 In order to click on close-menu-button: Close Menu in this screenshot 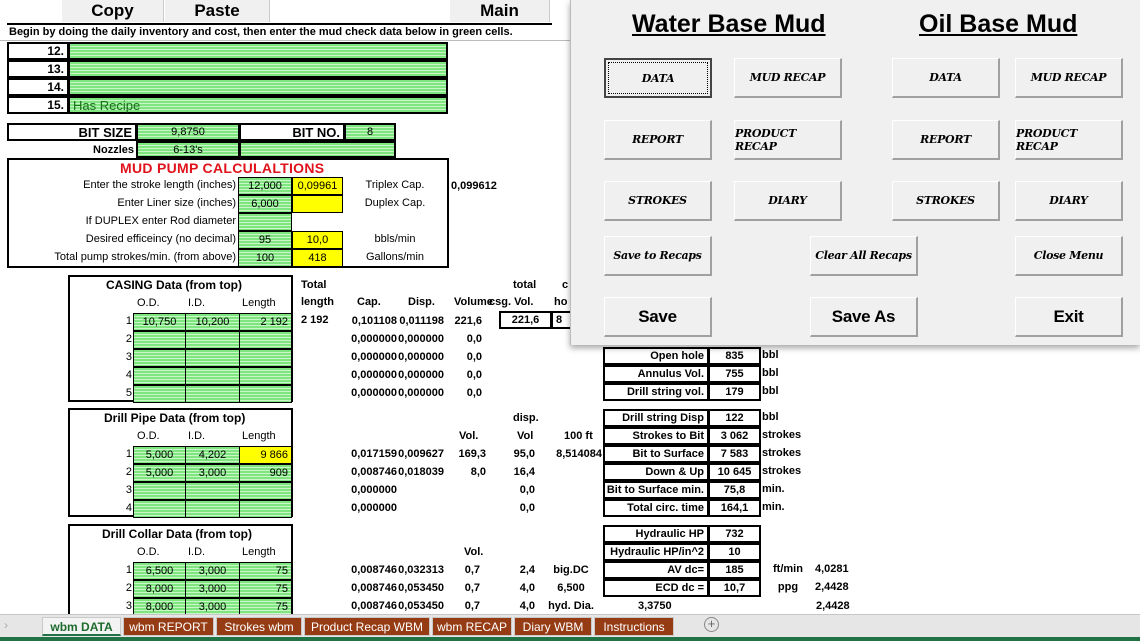, I will do `click(1069, 256)`.